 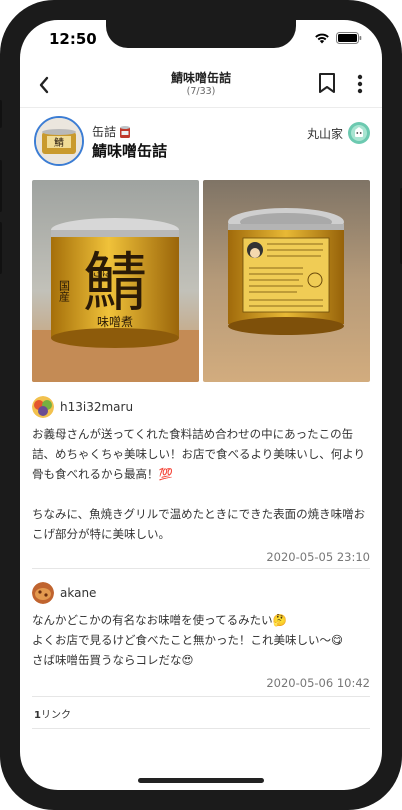 What do you see at coordinates (78, 593) in the screenshot?
I see `post-username: akane` at bounding box center [78, 593].